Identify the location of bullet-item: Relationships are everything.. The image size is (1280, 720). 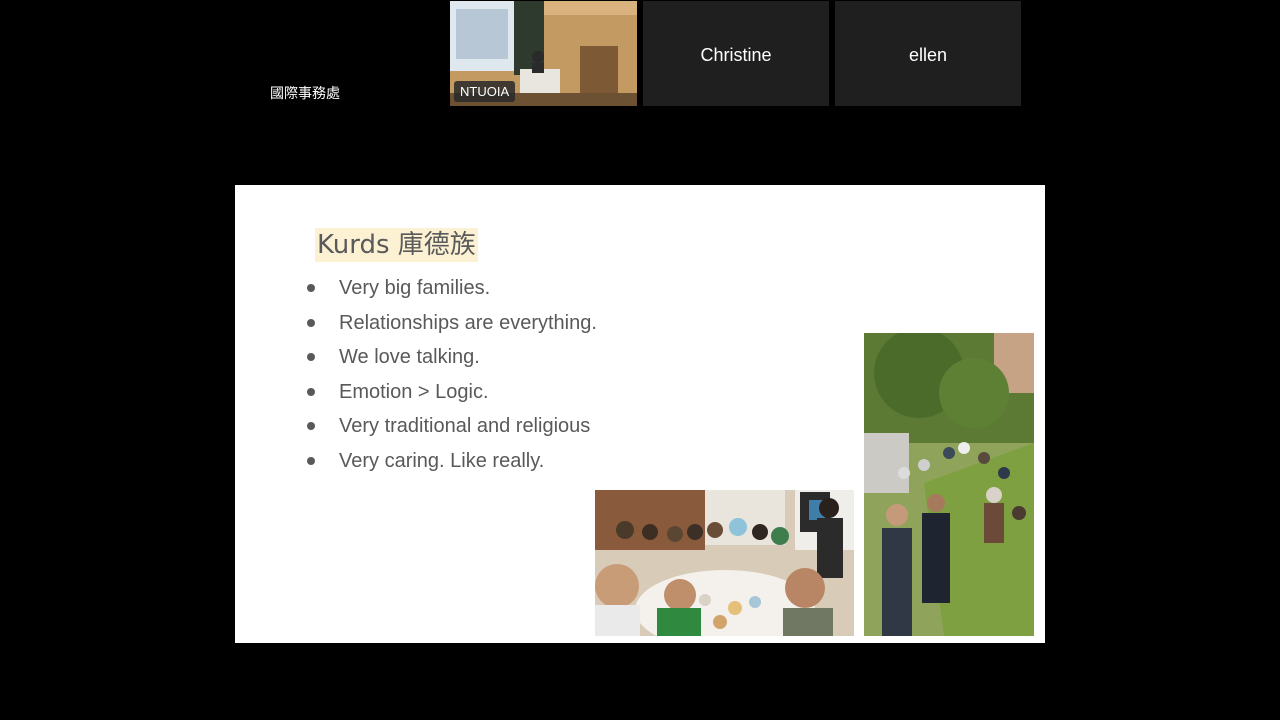
(452, 327).